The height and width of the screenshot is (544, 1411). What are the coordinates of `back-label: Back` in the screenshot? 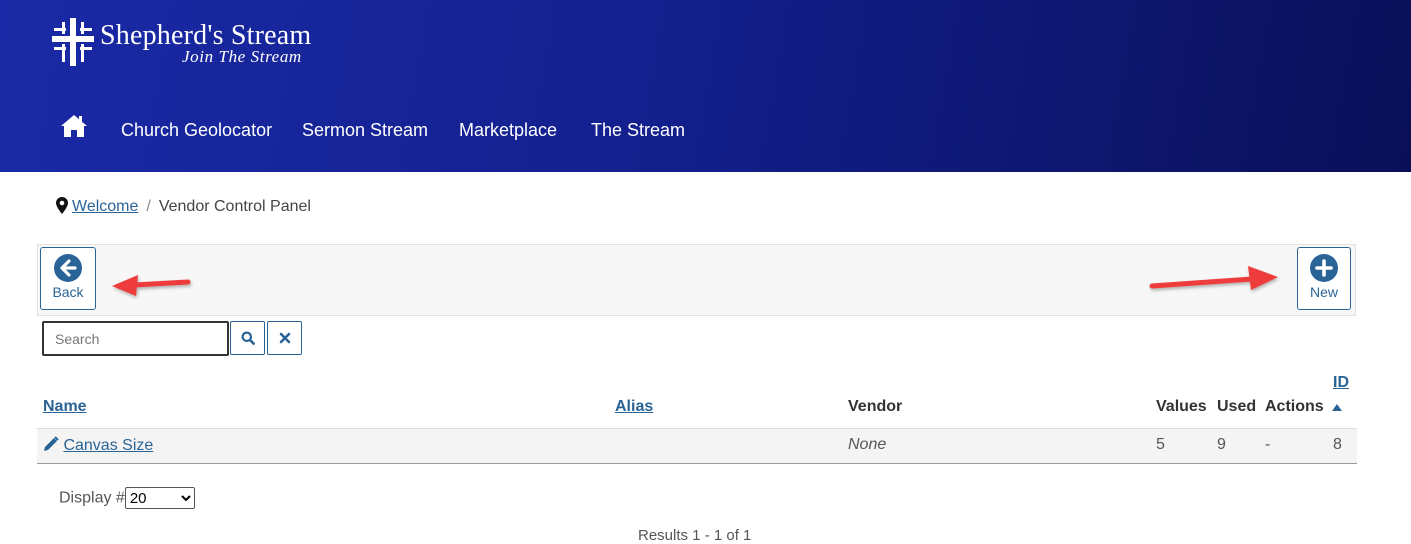 It's located at (68, 292).